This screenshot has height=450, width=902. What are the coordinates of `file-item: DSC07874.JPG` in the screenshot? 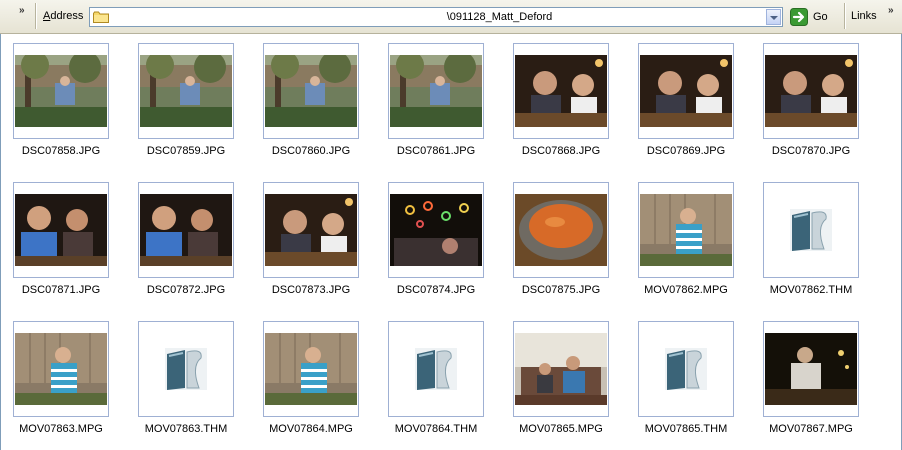 It's located at (436, 241).